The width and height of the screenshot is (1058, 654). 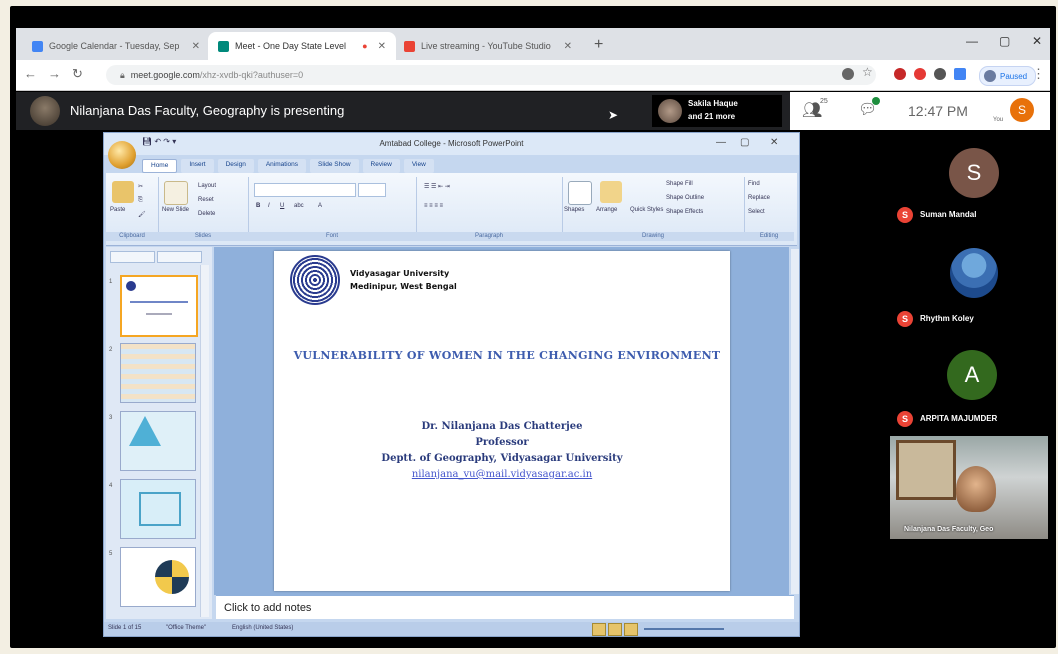 I want to click on tab-home: Home, so click(x=160, y=166).